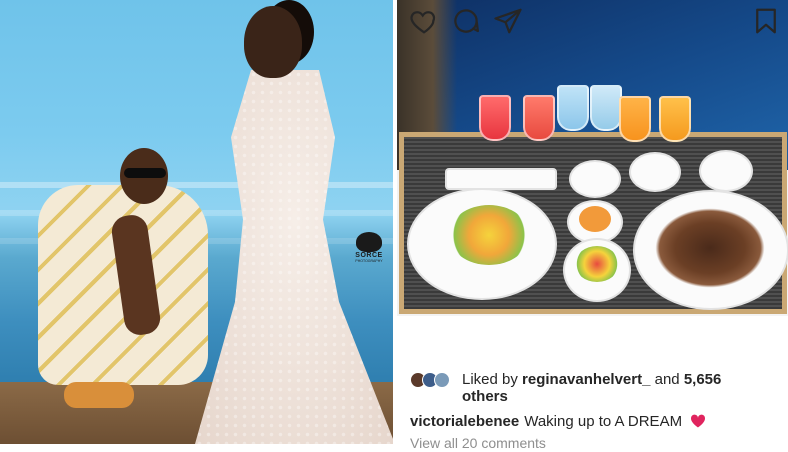  Describe the element at coordinates (99, 395) in the screenshot. I see `sandals` at that location.